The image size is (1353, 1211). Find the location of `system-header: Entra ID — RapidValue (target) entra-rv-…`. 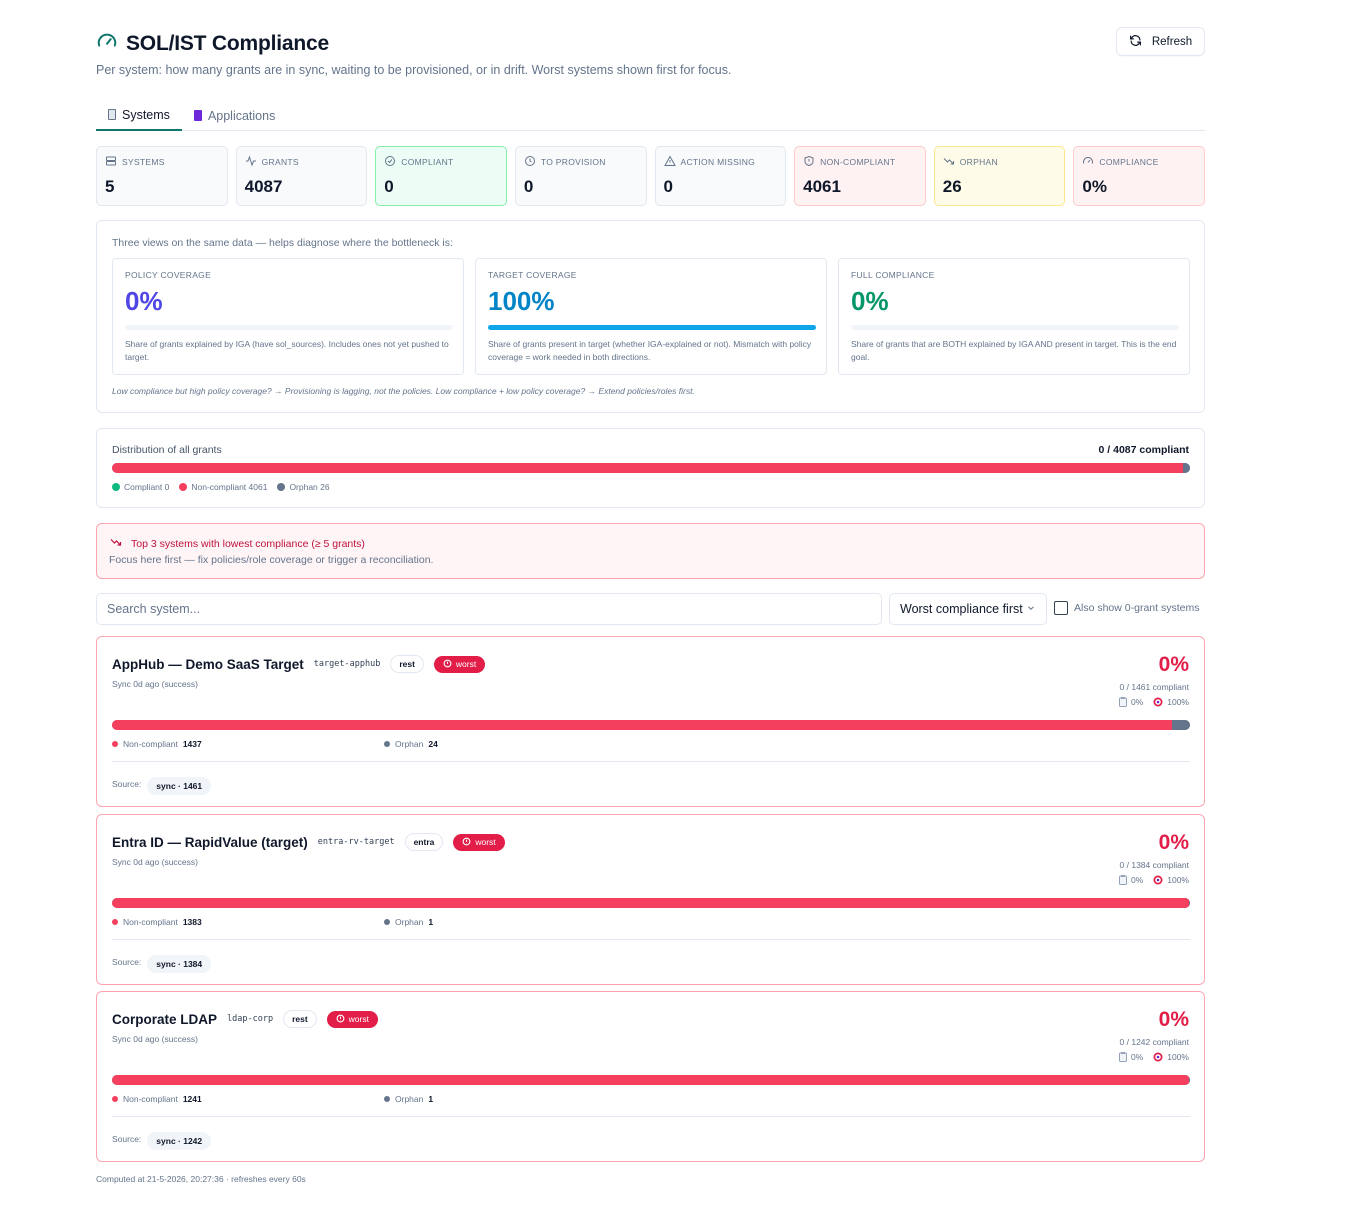

system-header: Entra ID — RapidValue (target) entra-rv-… is located at coordinates (308, 842).